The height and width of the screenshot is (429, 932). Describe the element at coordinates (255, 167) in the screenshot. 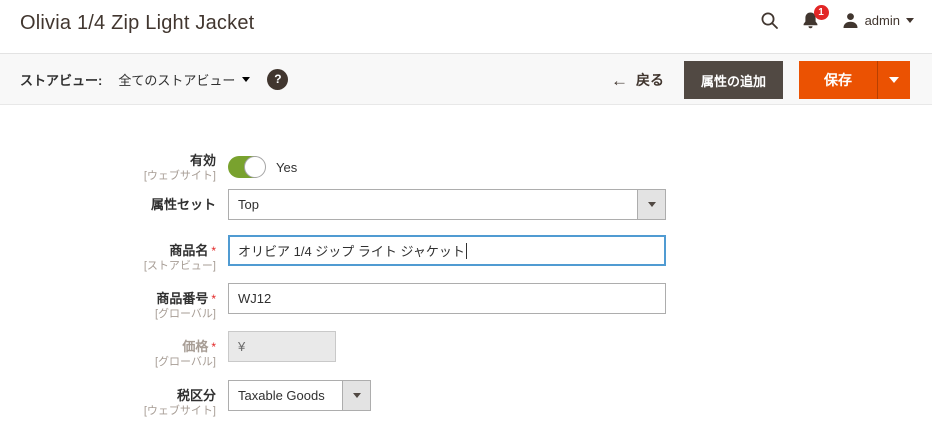

I see `toggle-knob` at that location.